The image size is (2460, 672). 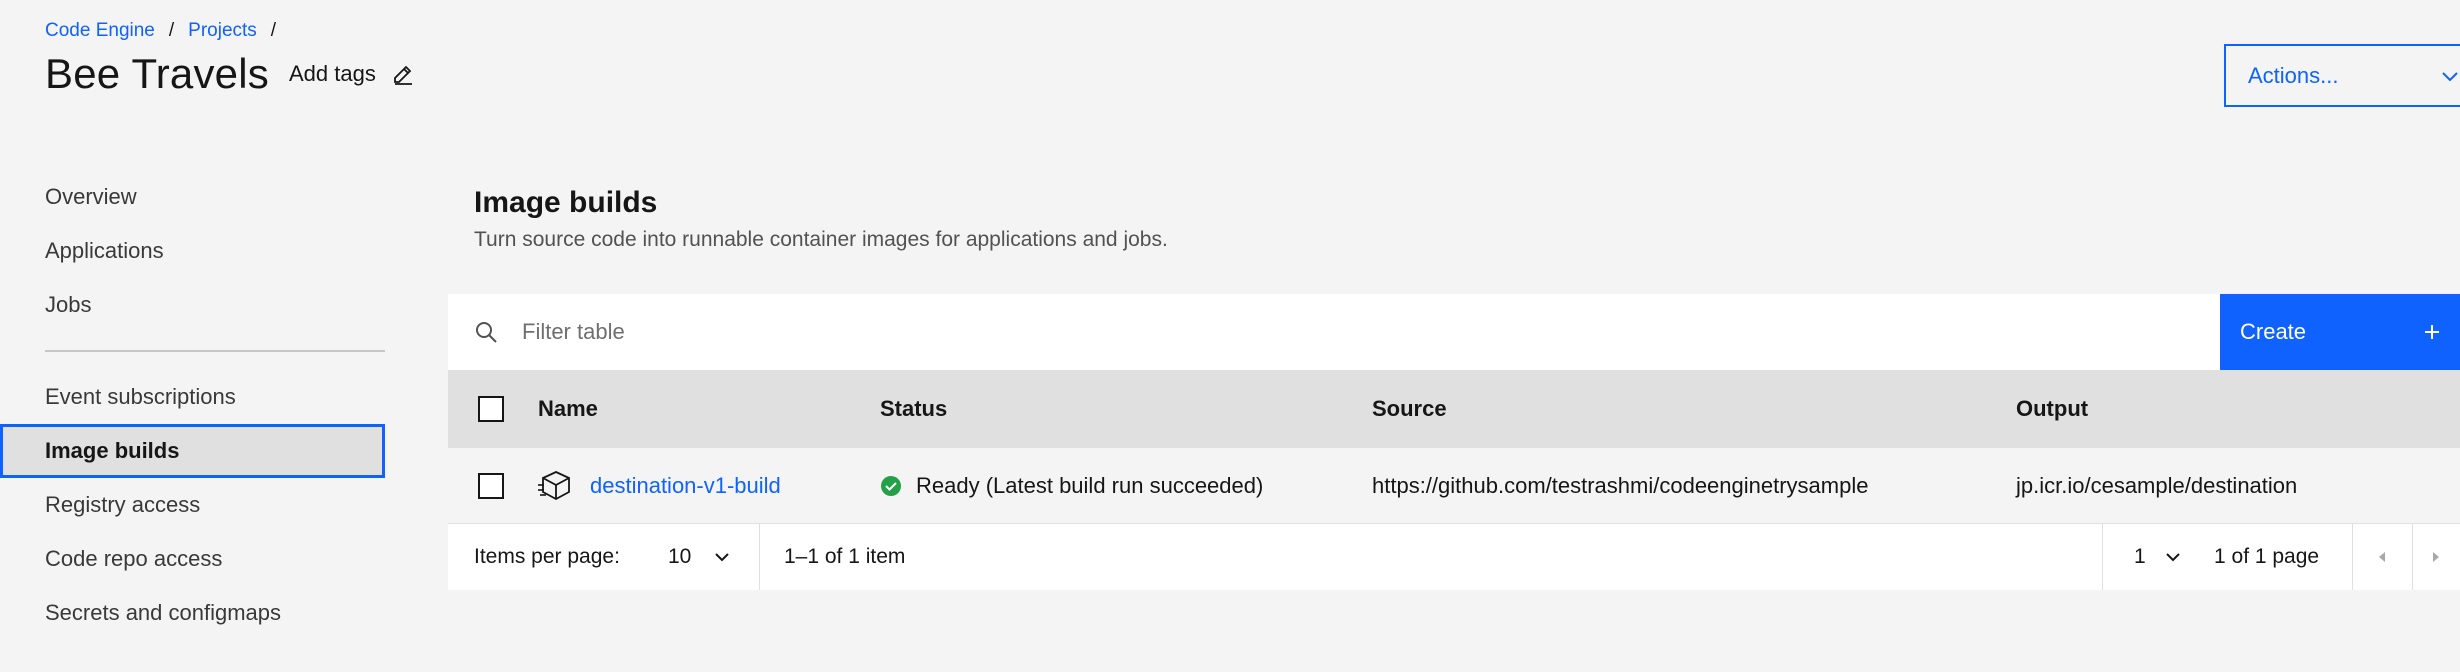 I want to click on success-icon, so click(x=891, y=485).